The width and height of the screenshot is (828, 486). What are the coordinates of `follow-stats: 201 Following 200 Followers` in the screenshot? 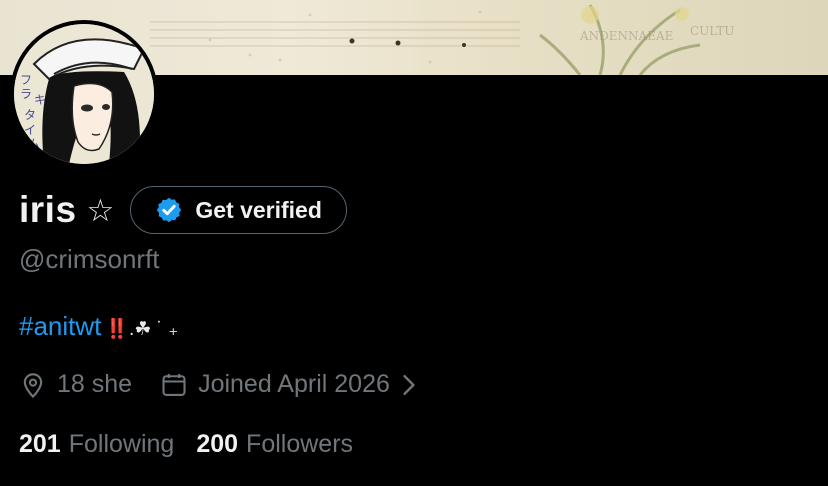 It's located at (186, 444).